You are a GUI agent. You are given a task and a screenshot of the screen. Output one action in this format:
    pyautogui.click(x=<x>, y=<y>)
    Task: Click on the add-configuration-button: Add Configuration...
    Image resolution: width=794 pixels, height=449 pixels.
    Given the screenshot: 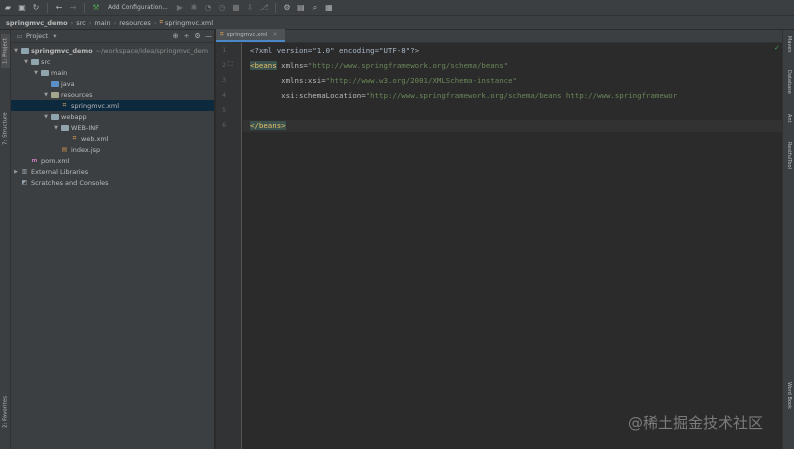 What is the action you would take?
    pyautogui.click(x=138, y=7)
    